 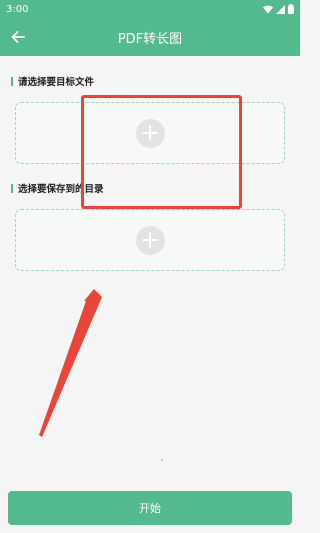 I want to click on status-icons, so click(x=278, y=9).